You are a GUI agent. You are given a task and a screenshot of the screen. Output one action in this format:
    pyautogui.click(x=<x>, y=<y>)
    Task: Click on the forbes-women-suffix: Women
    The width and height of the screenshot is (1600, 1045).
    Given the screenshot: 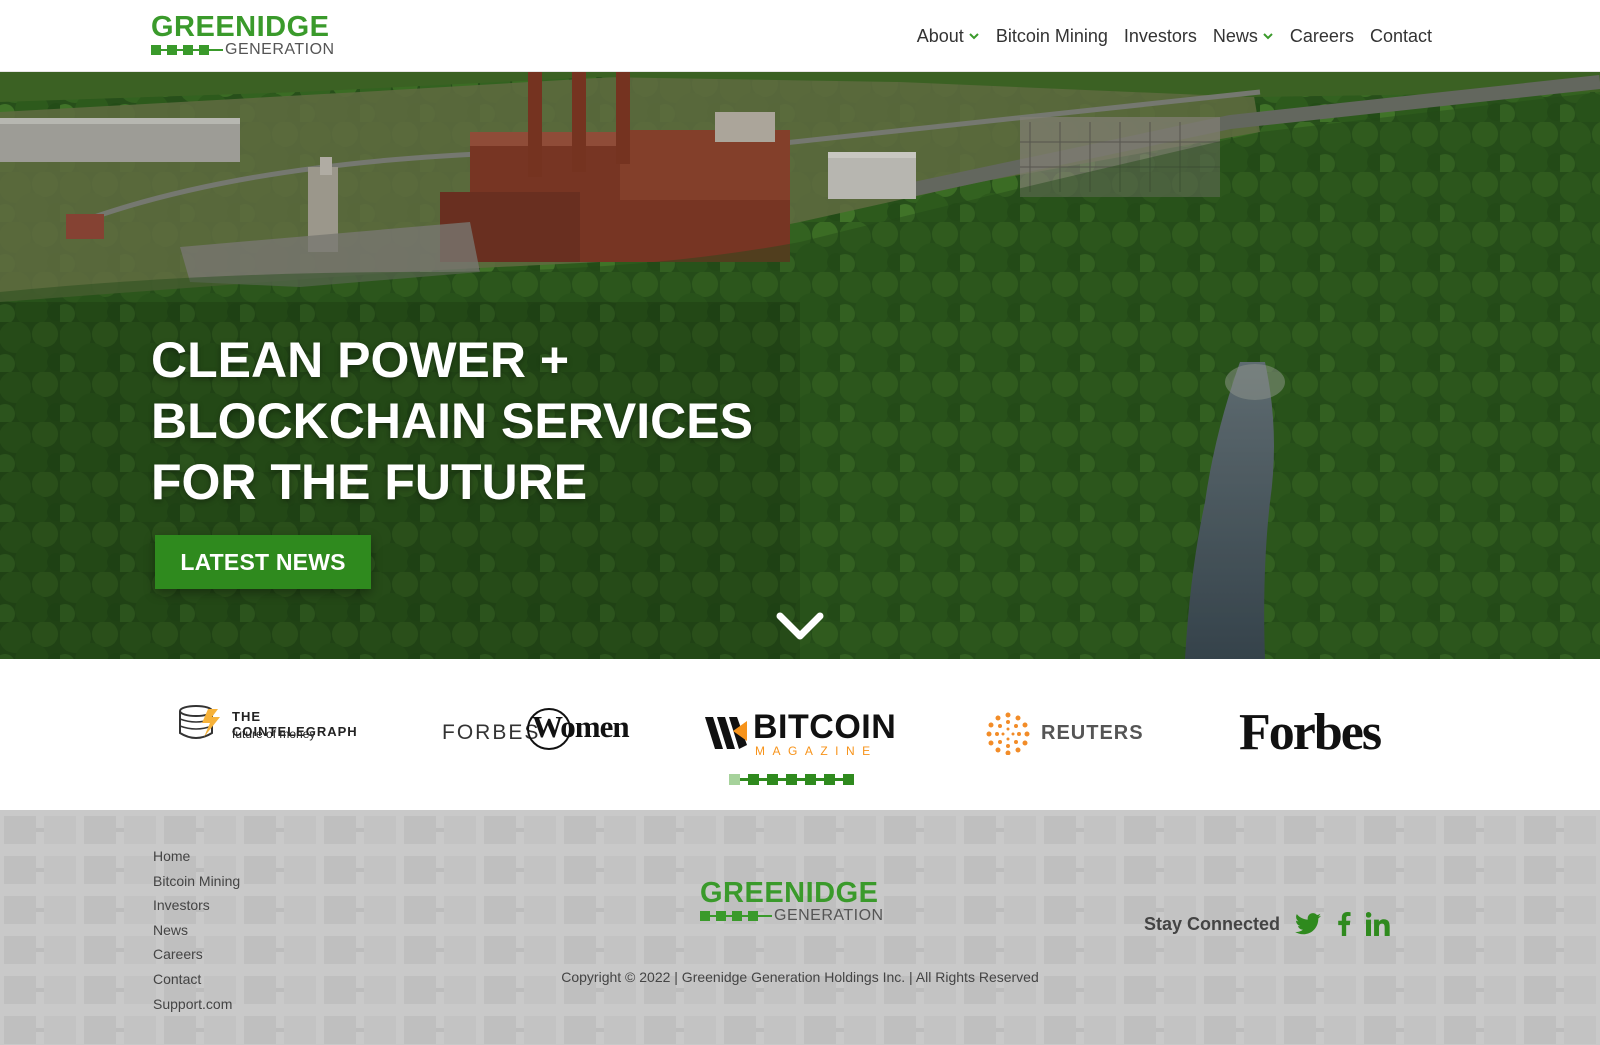 What is the action you would take?
    pyautogui.click(x=581, y=726)
    